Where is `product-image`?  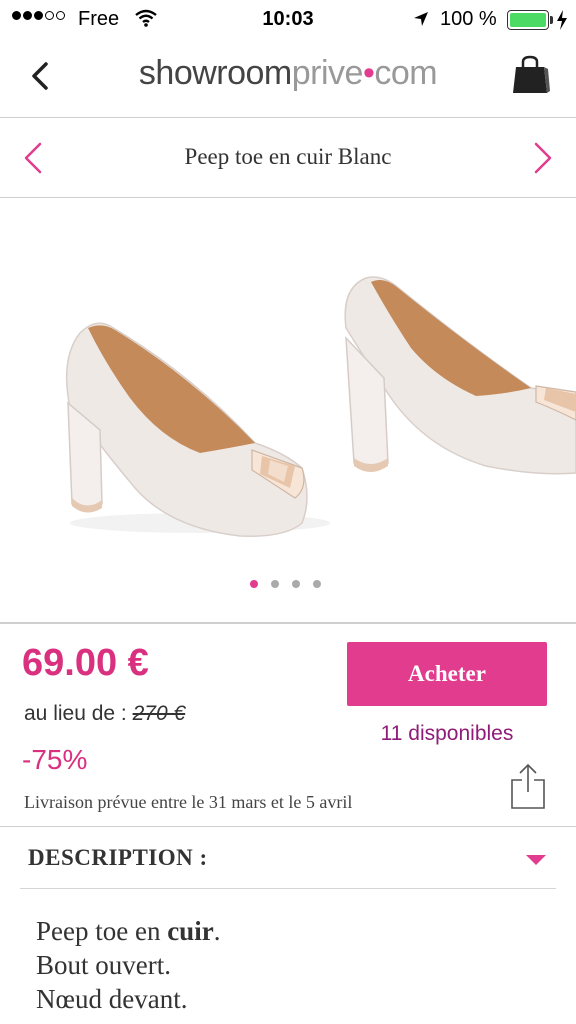 product-image is located at coordinates (197, 429).